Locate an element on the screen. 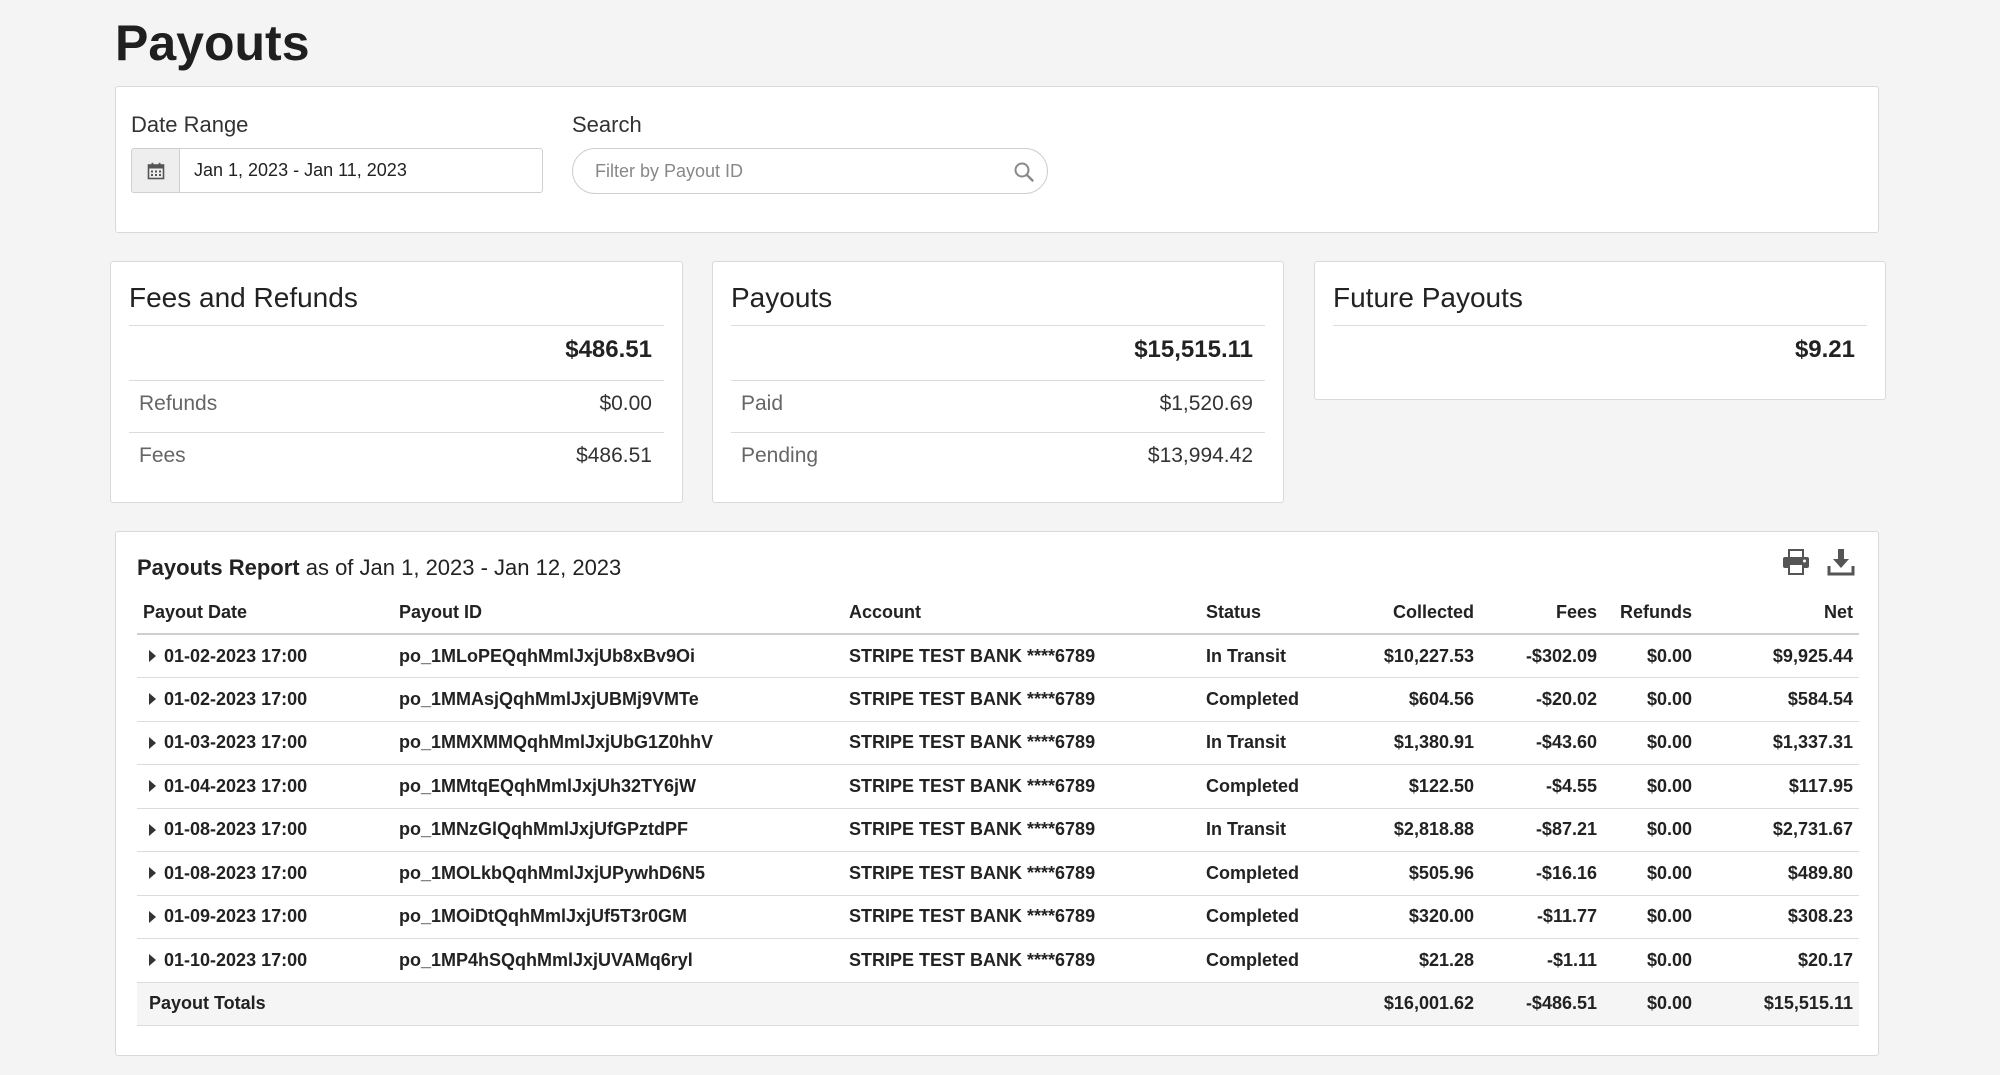 Image resolution: width=2000 pixels, height=1075 pixels. payouts-total: $15,515.11 is located at coordinates (1193, 349).